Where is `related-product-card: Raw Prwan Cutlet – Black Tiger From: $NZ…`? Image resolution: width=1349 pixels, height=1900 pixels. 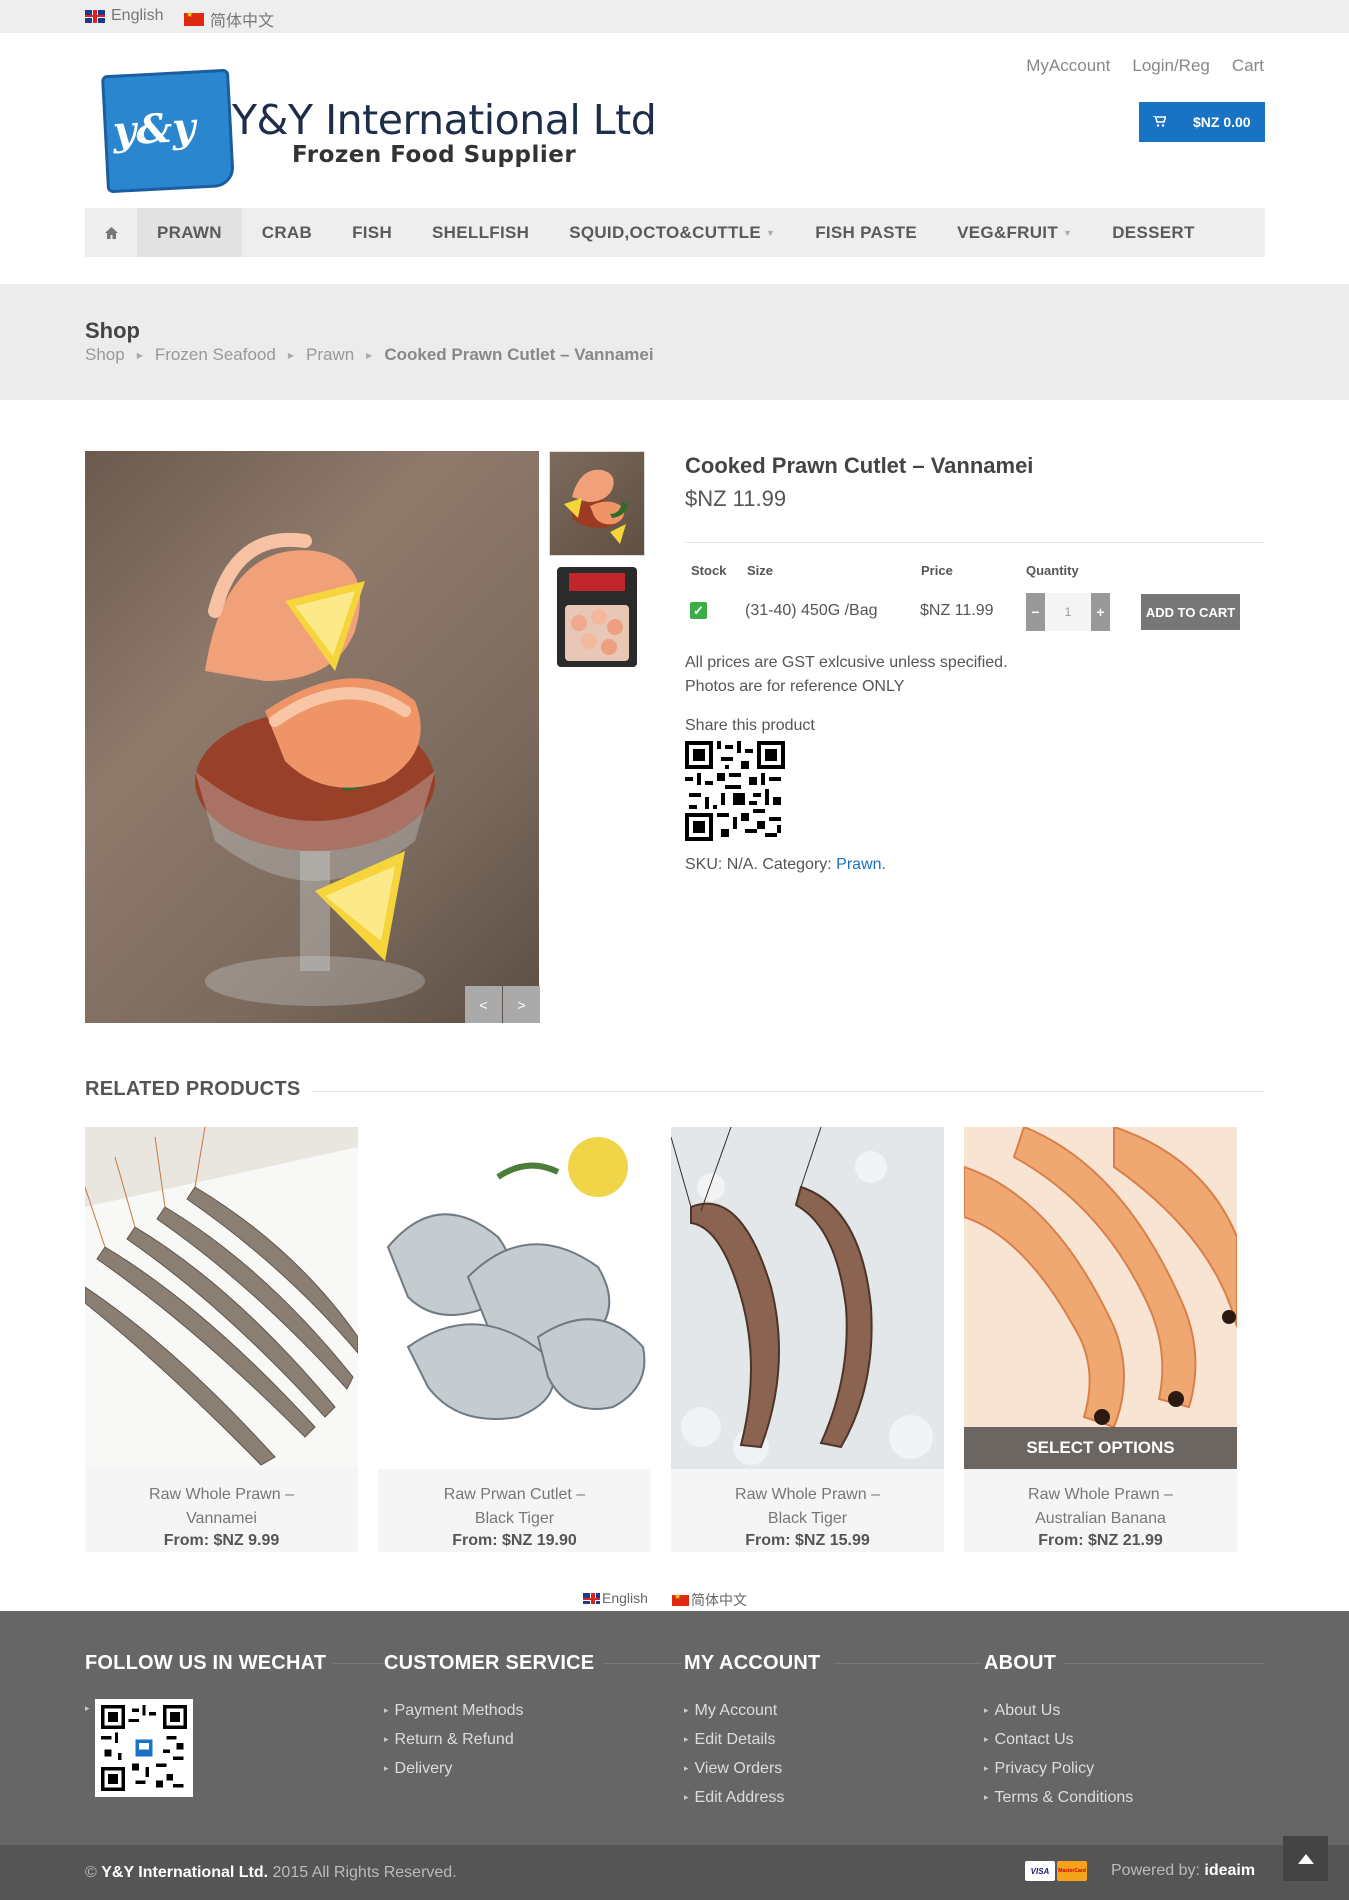
related-product-card: Raw Prwan Cutlet – Black Tiger From: $NZ… is located at coordinates (514, 1339).